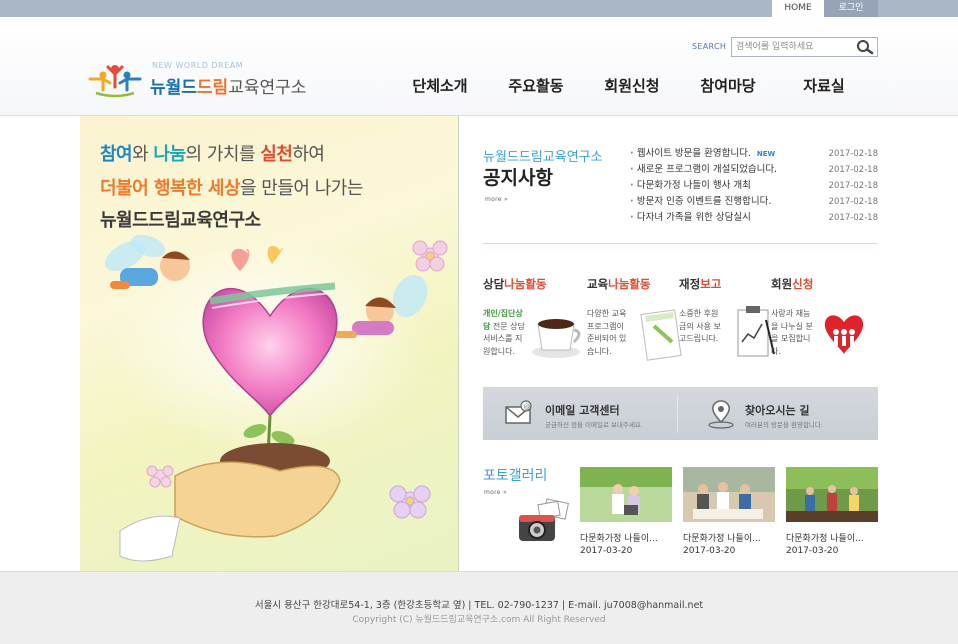 Image resolution: width=958 pixels, height=644 pixels. I want to click on card-title-accent: 보고, so click(711, 284).